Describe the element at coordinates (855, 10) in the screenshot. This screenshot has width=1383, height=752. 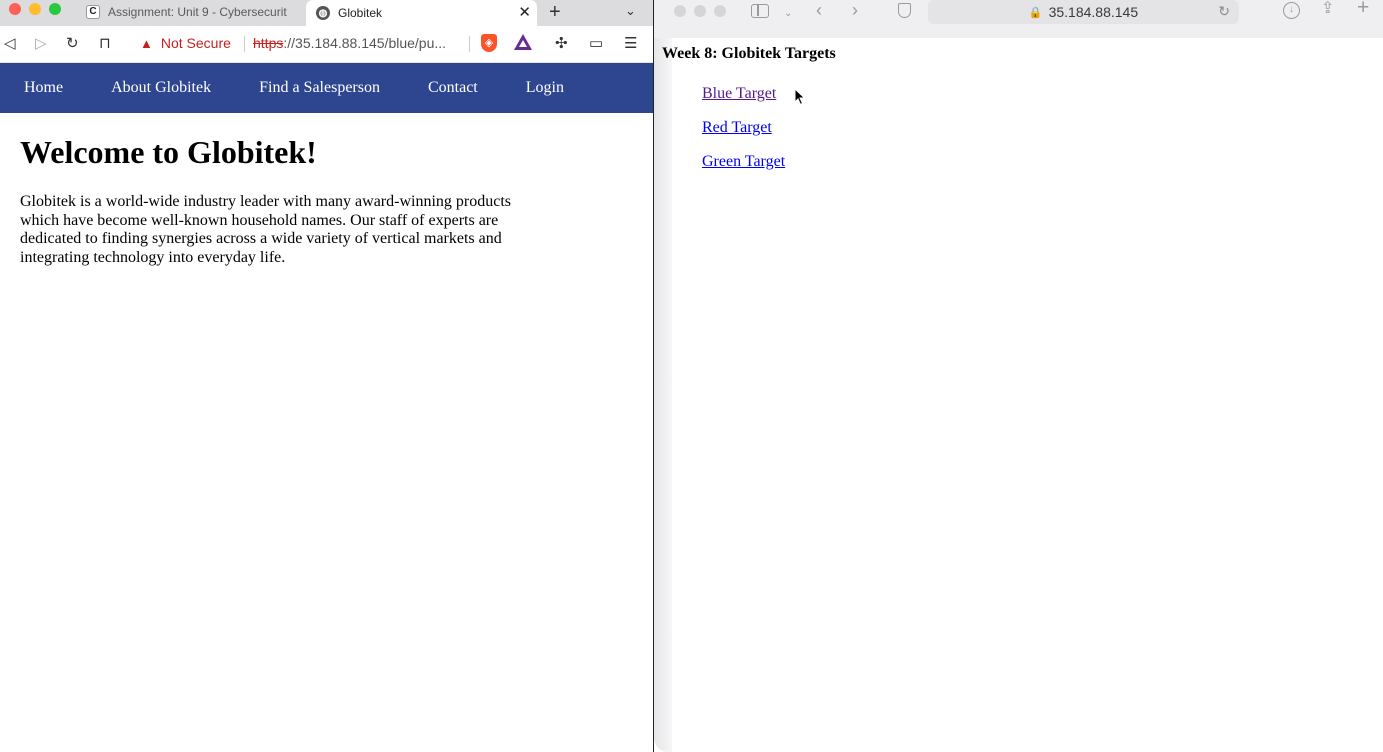
I see `forward-icon: ›` at that location.